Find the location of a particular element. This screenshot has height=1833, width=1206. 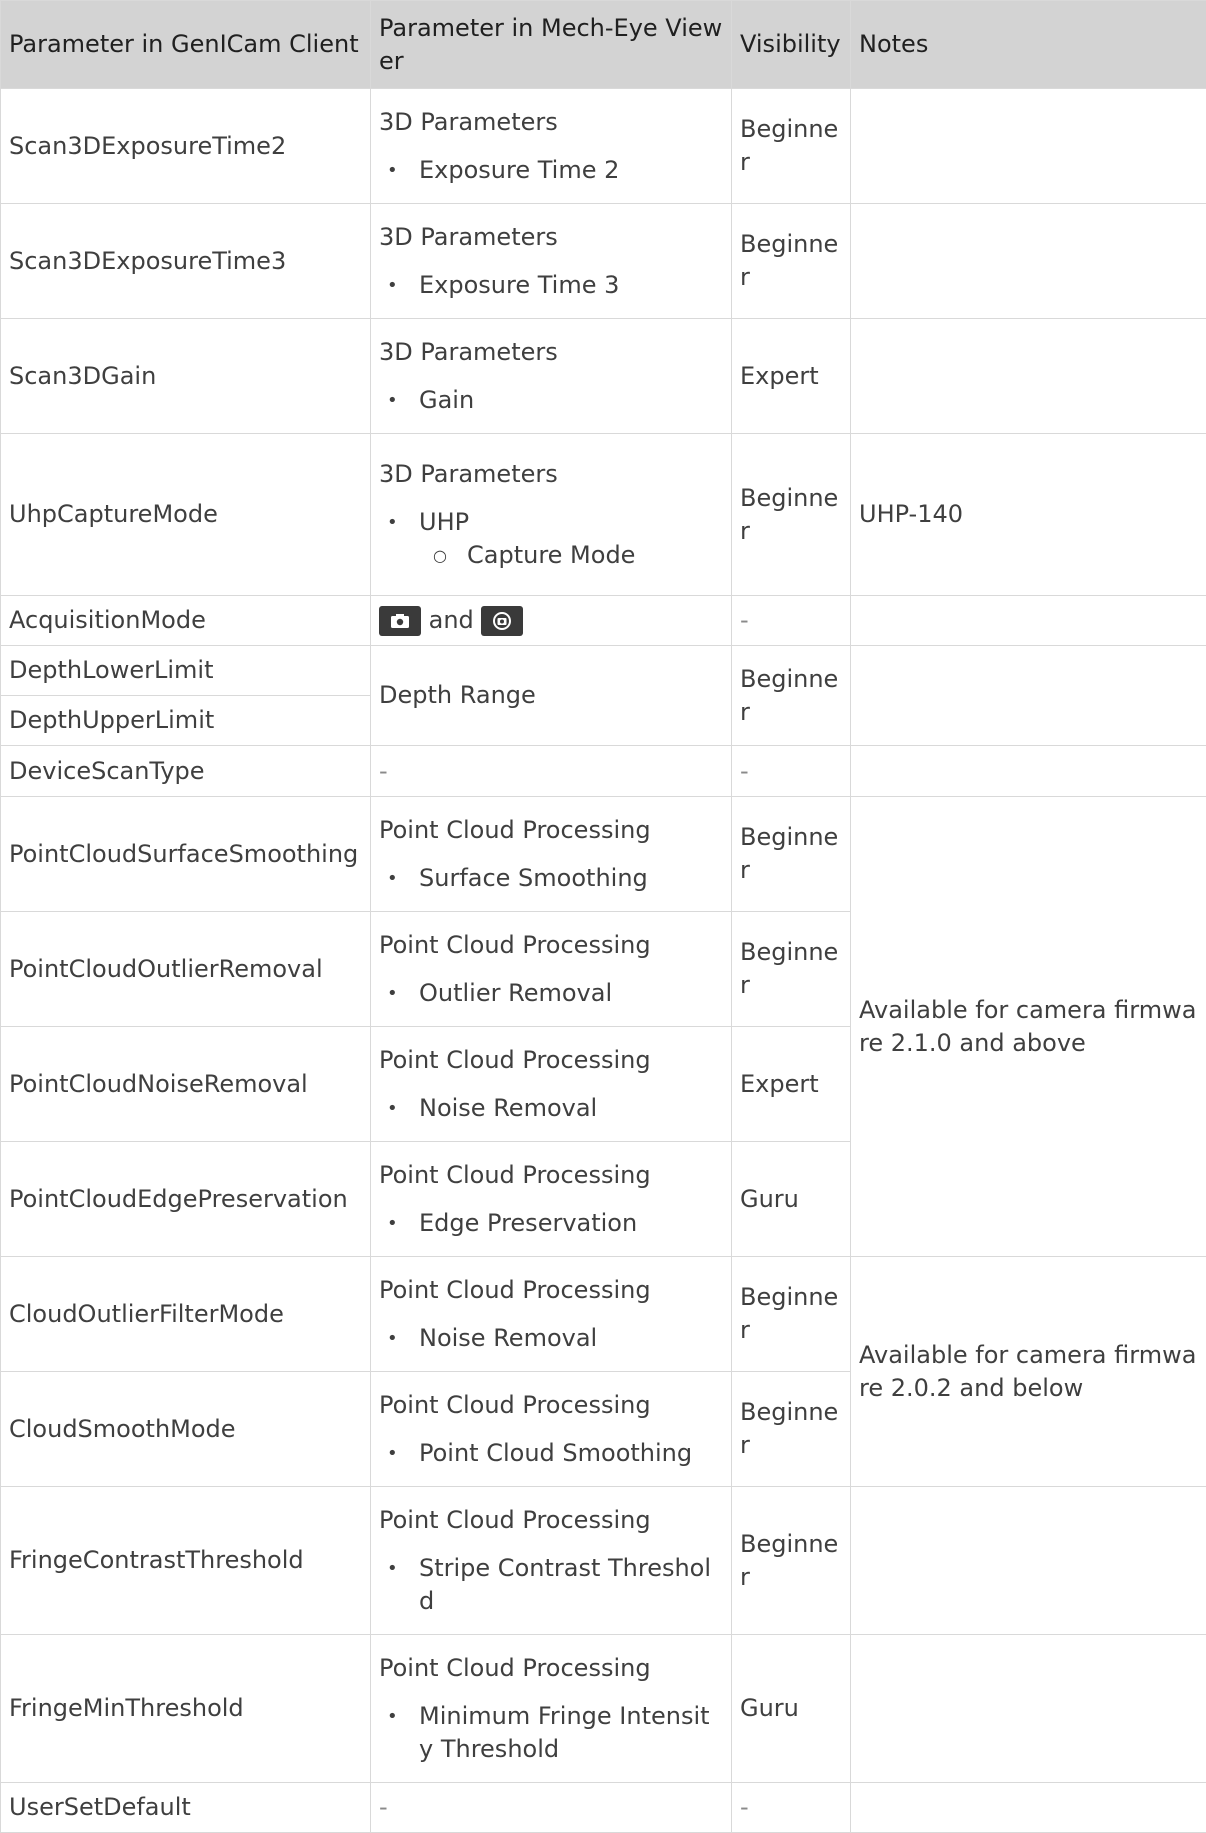

viewer-parameter: Point Cloud Processing Edge Preservation is located at coordinates (551, 1199).